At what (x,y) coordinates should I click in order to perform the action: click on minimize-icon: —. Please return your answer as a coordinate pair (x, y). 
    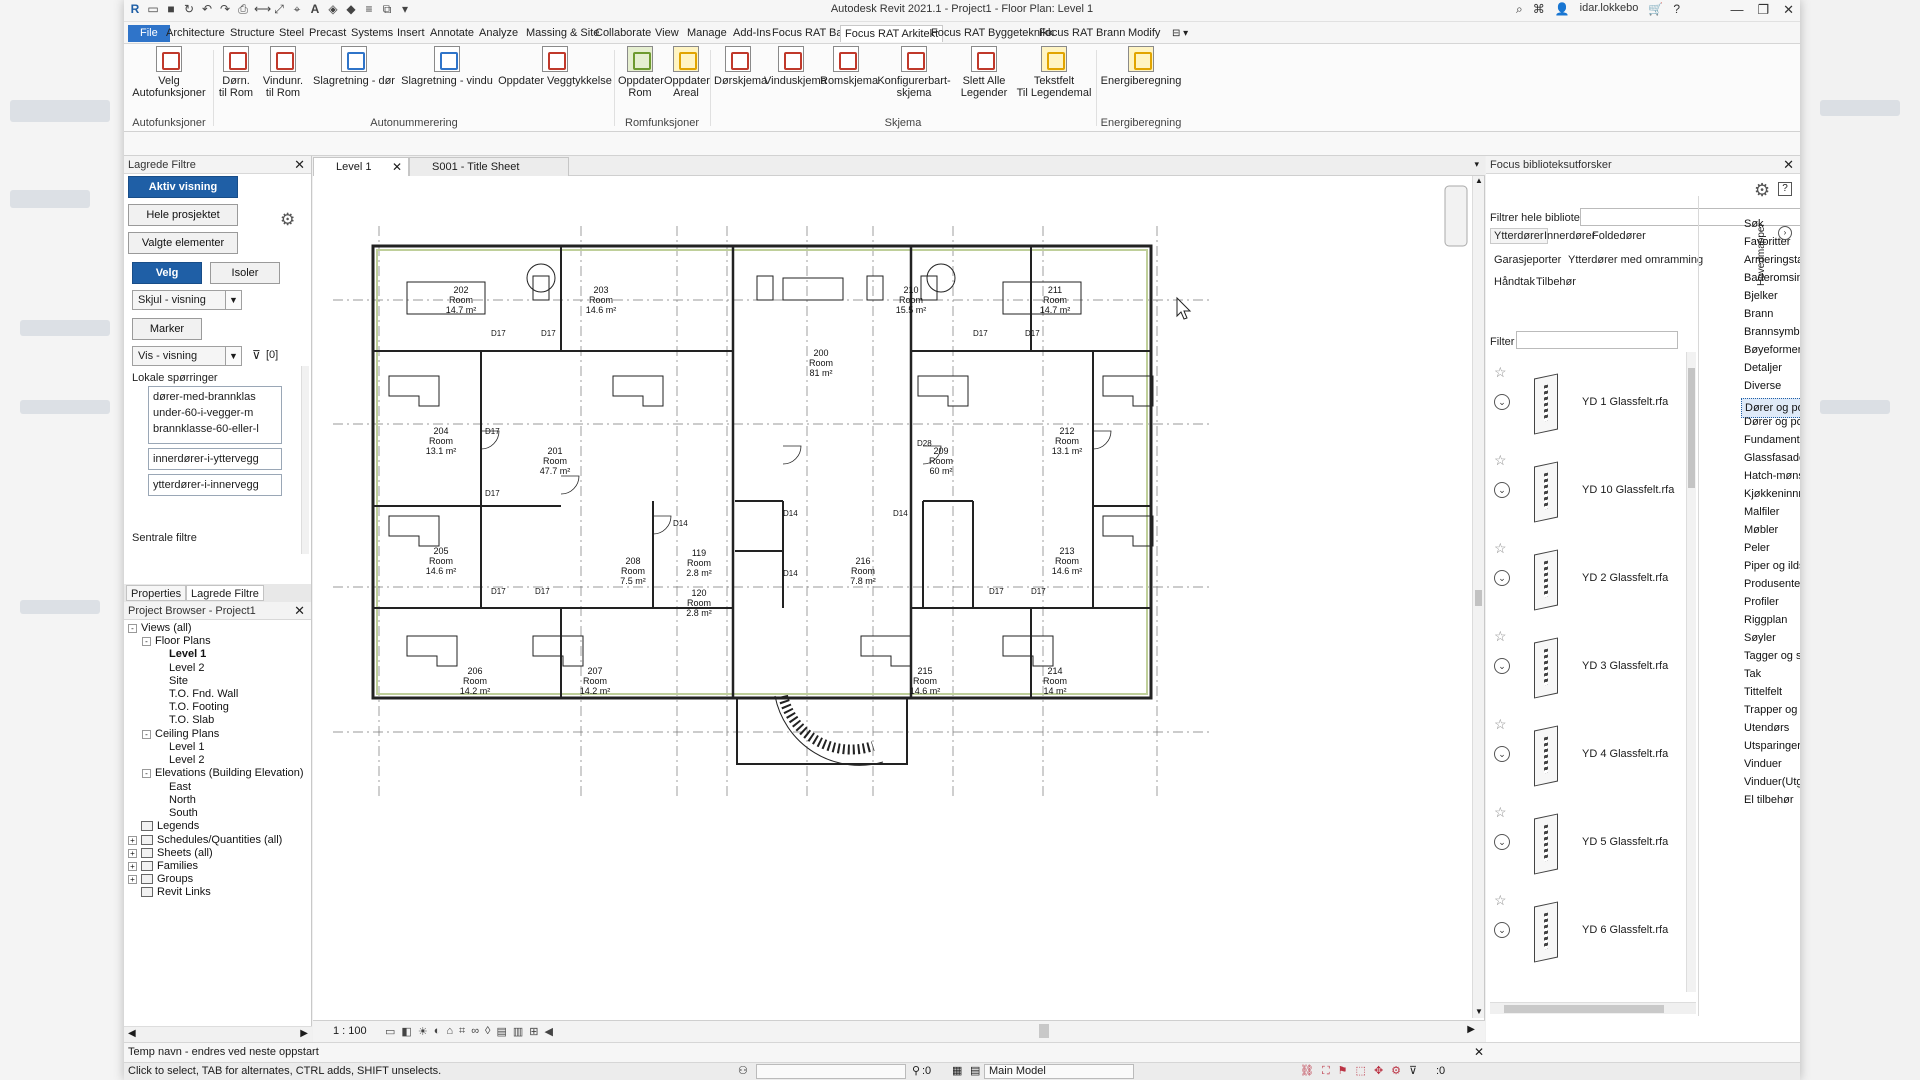
    Looking at the image, I should click on (1736, 10).